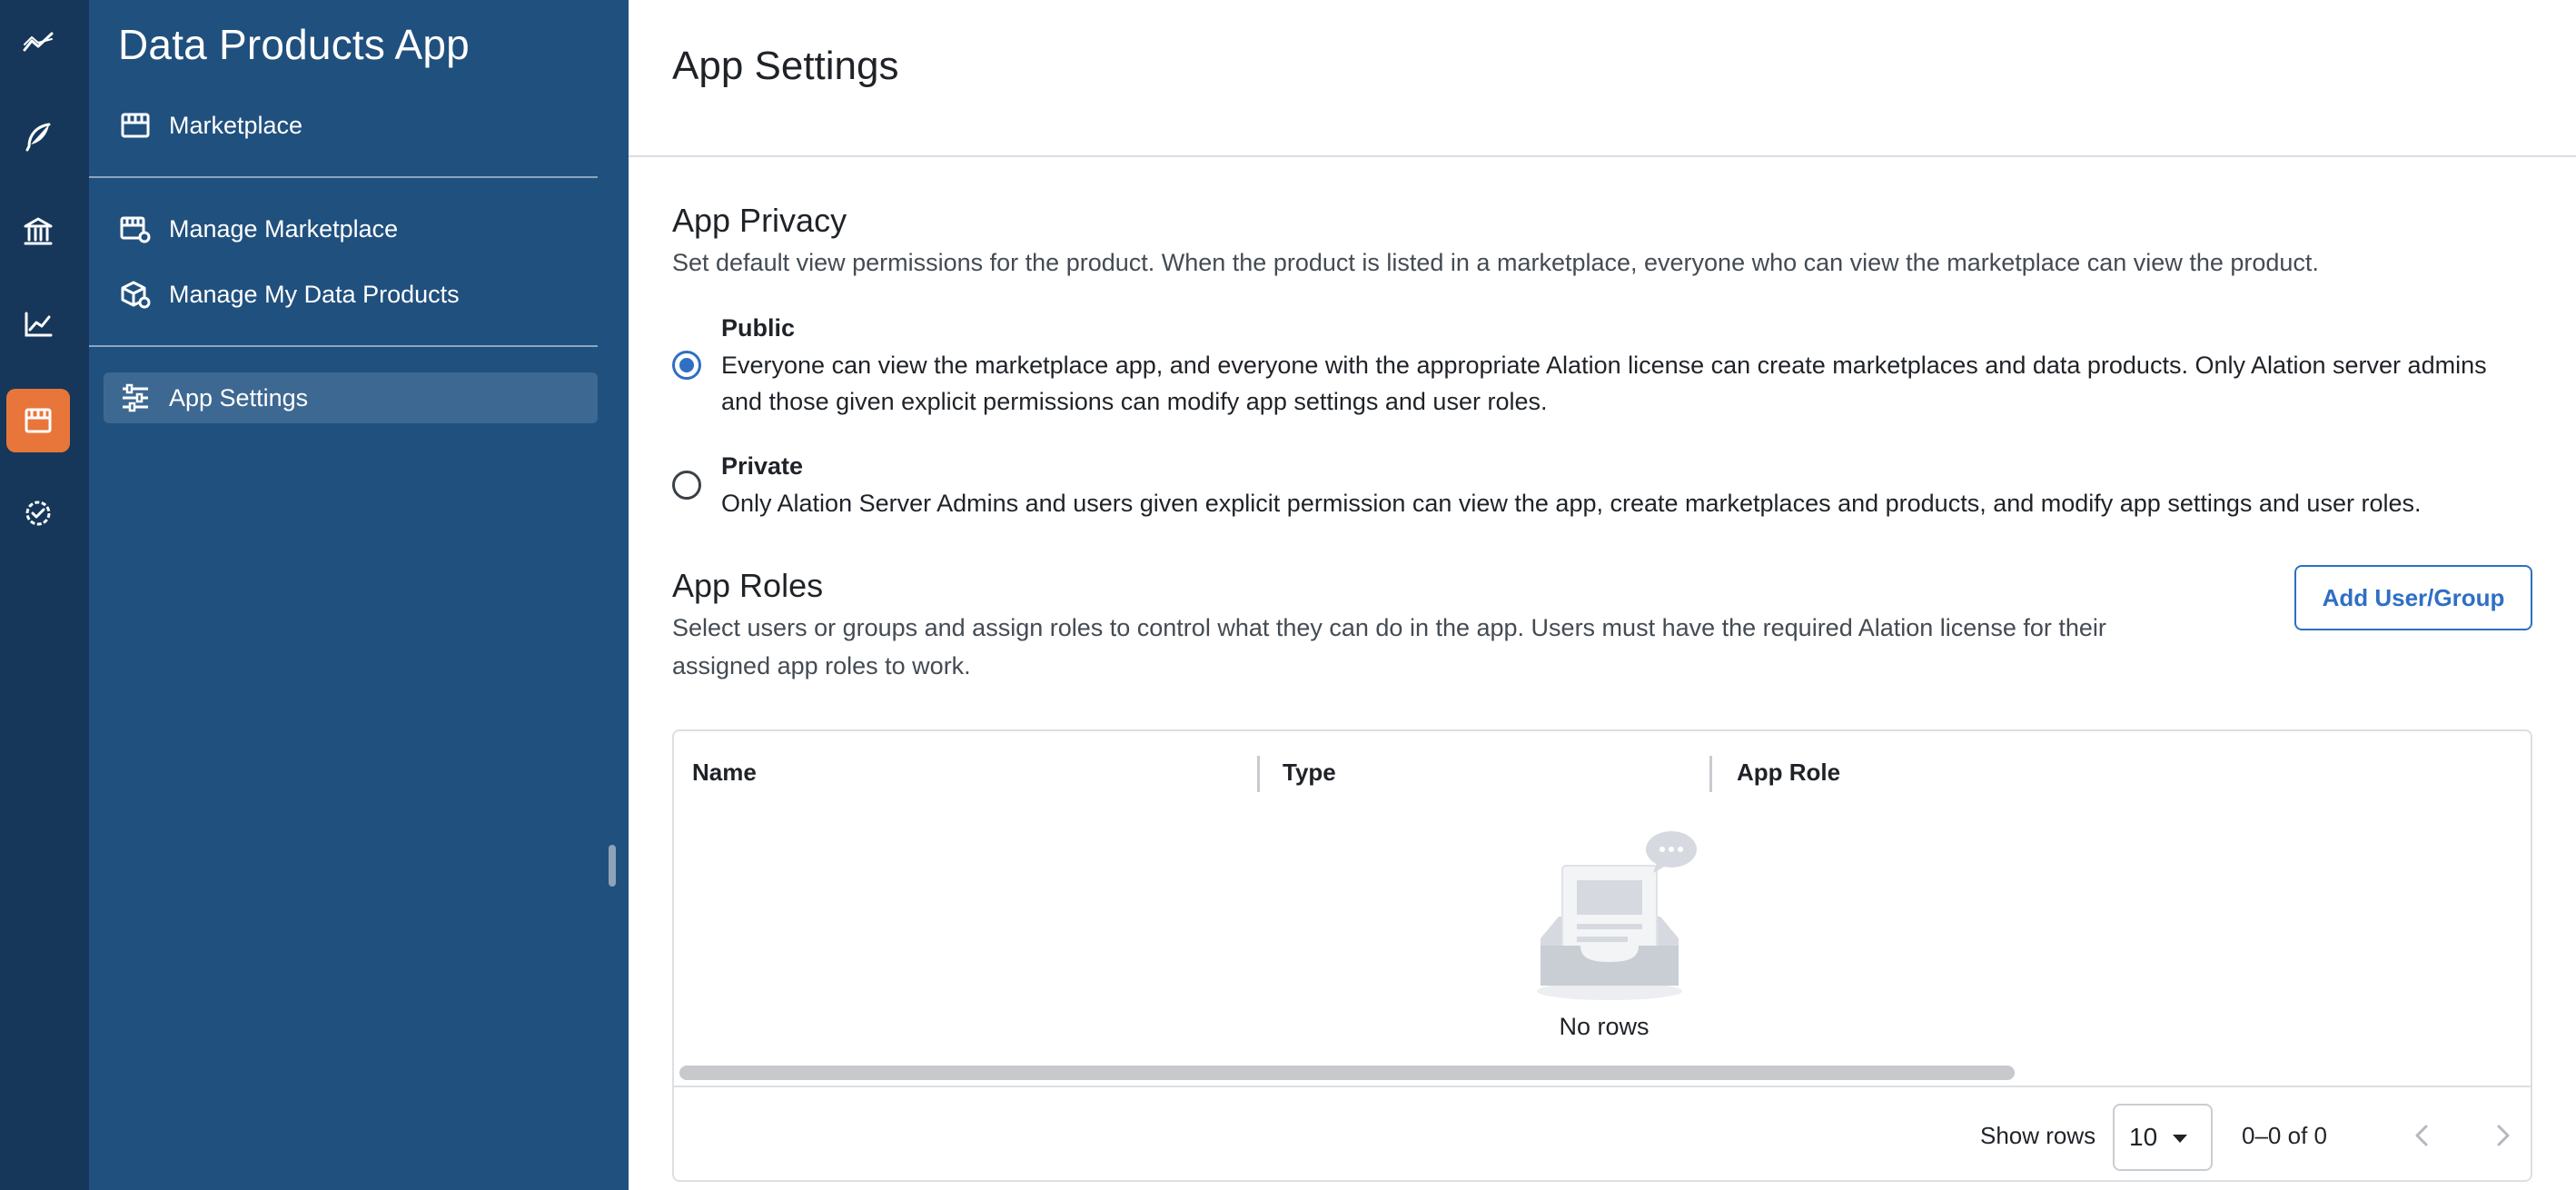 The width and height of the screenshot is (2576, 1190). I want to click on public-radio-label: Public, so click(758, 328).